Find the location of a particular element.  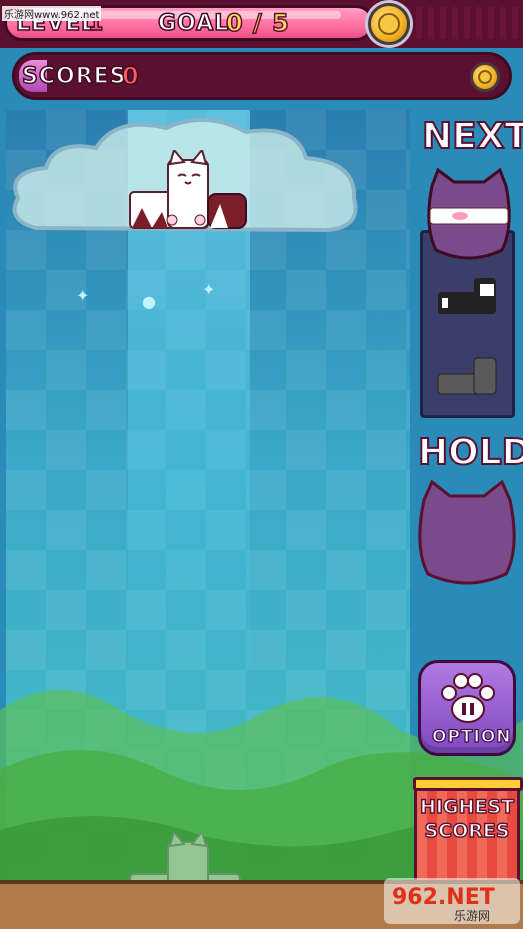

sparkle-icon: ● is located at coordinates (149, 301).